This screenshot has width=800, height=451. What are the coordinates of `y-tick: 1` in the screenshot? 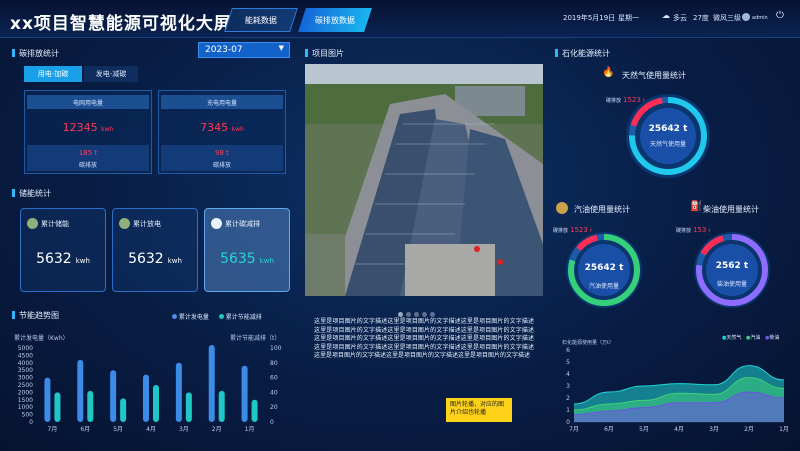 It's located at (568, 410).